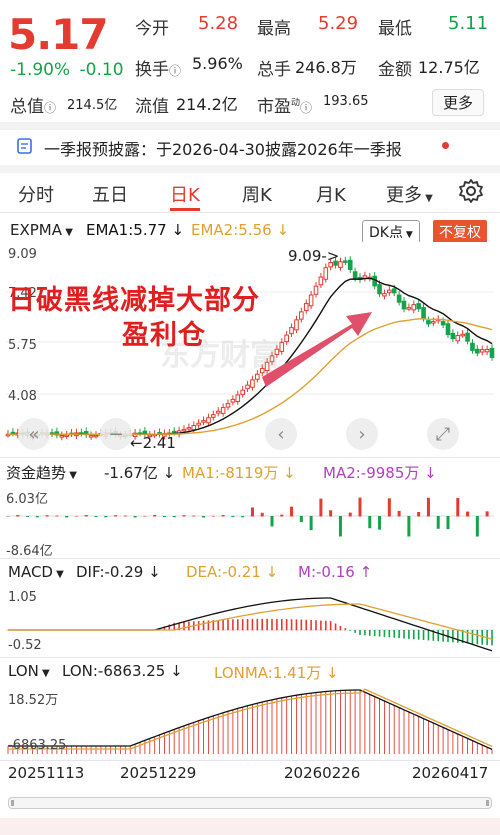 Image resolution: width=500 pixels, height=835 pixels. I want to click on quote-more-button: 更多, so click(458, 102).